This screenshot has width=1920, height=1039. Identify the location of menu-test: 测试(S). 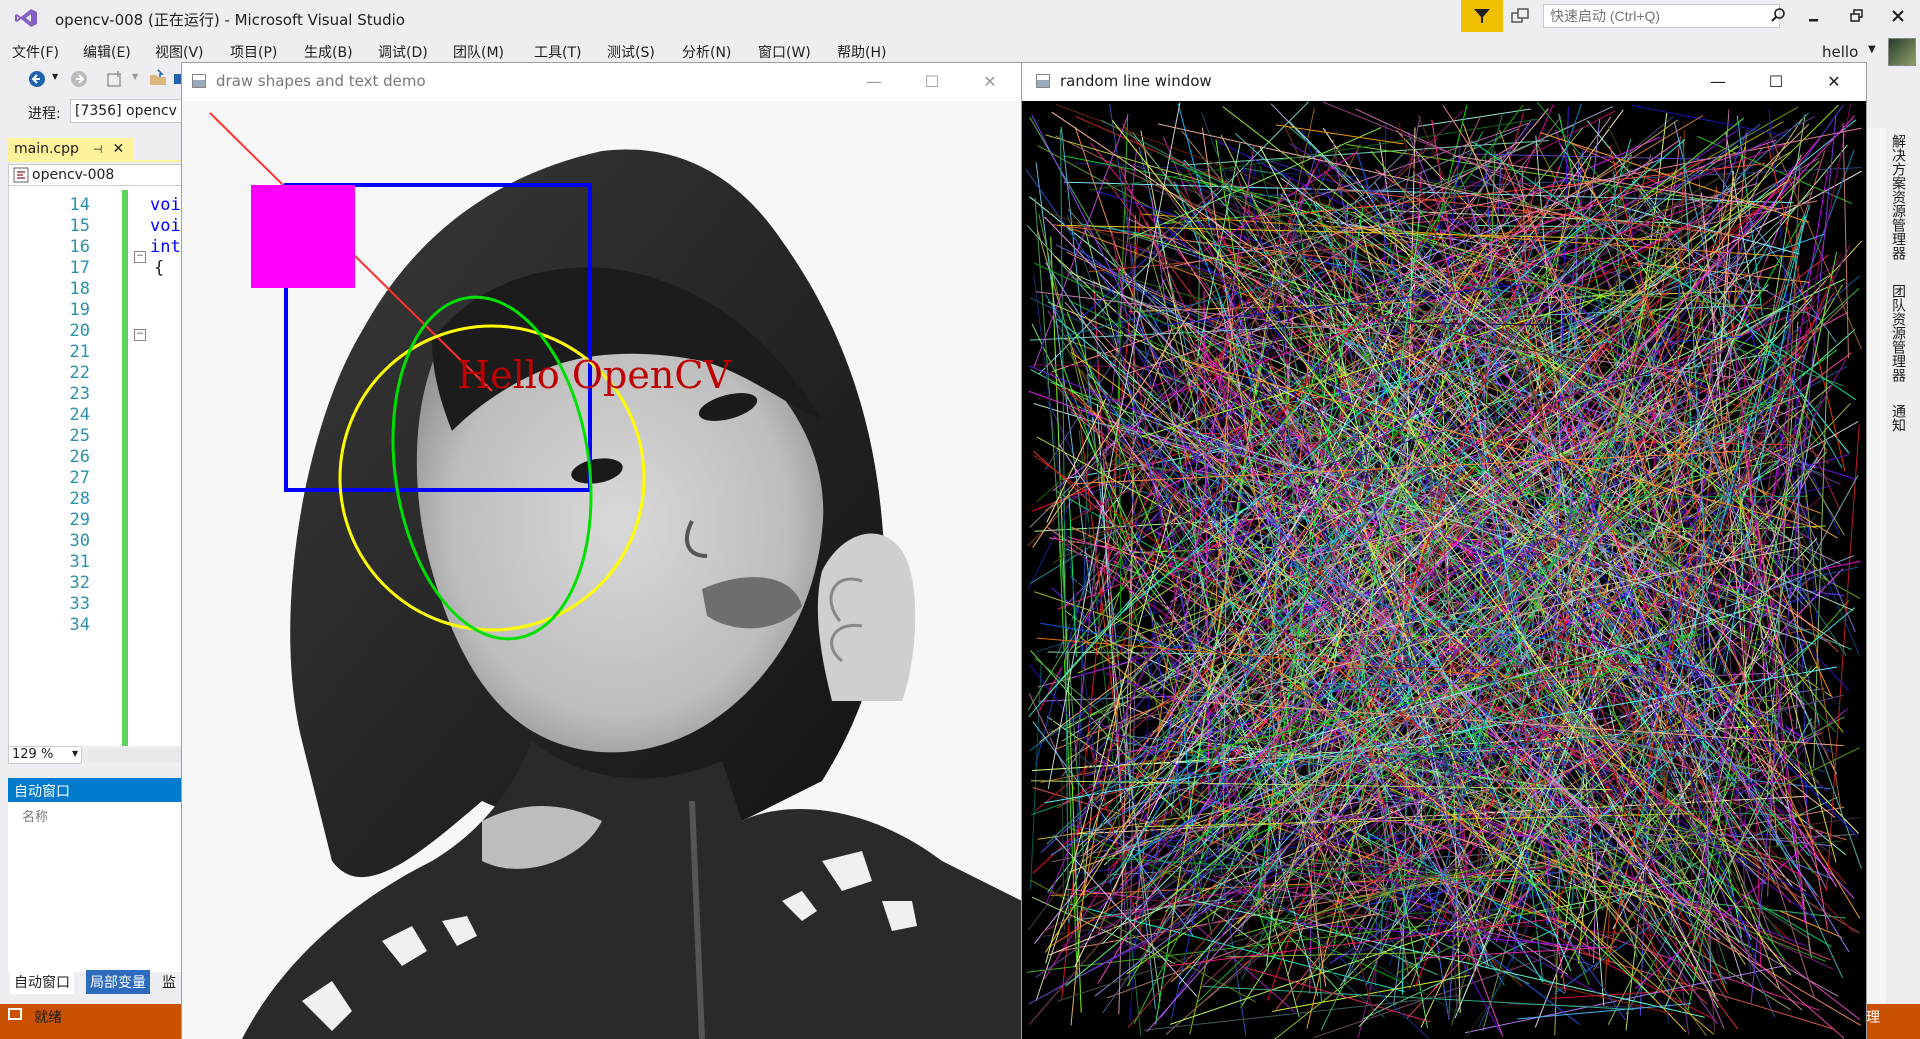
(631, 52).